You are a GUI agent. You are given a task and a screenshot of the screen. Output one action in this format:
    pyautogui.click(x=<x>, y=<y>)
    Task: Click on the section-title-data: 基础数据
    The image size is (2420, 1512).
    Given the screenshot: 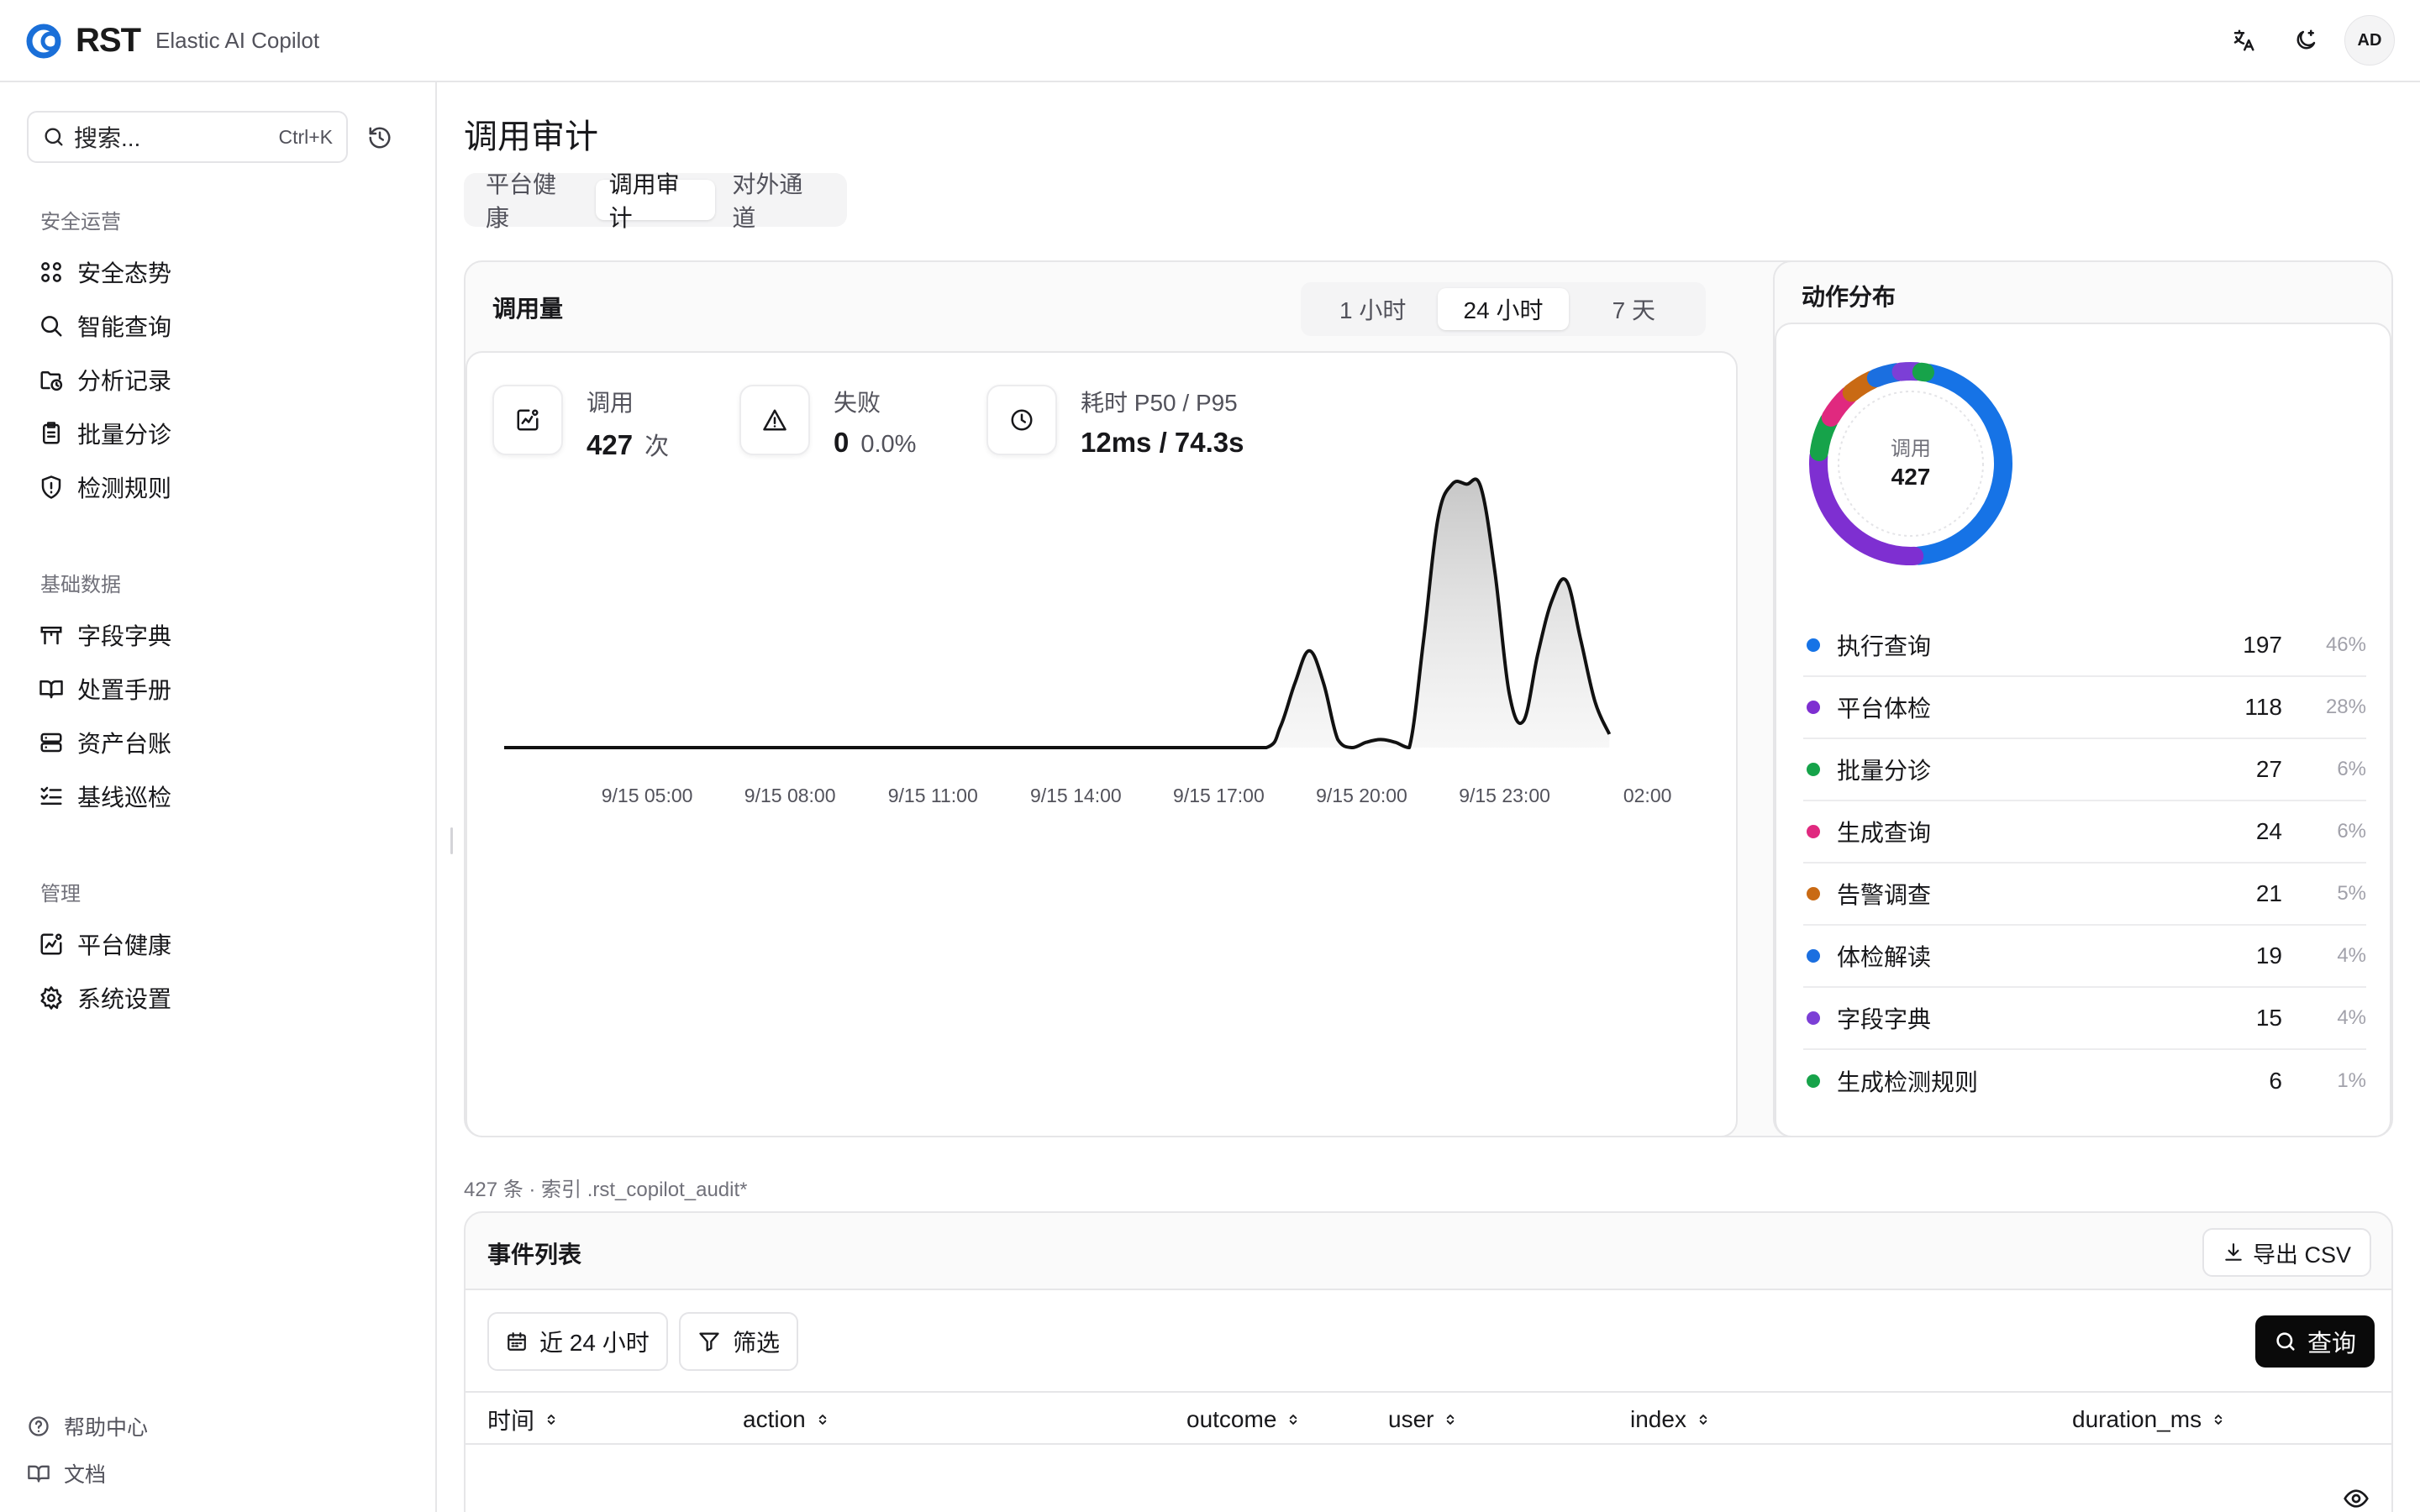 What is the action you would take?
    pyautogui.click(x=80, y=585)
    